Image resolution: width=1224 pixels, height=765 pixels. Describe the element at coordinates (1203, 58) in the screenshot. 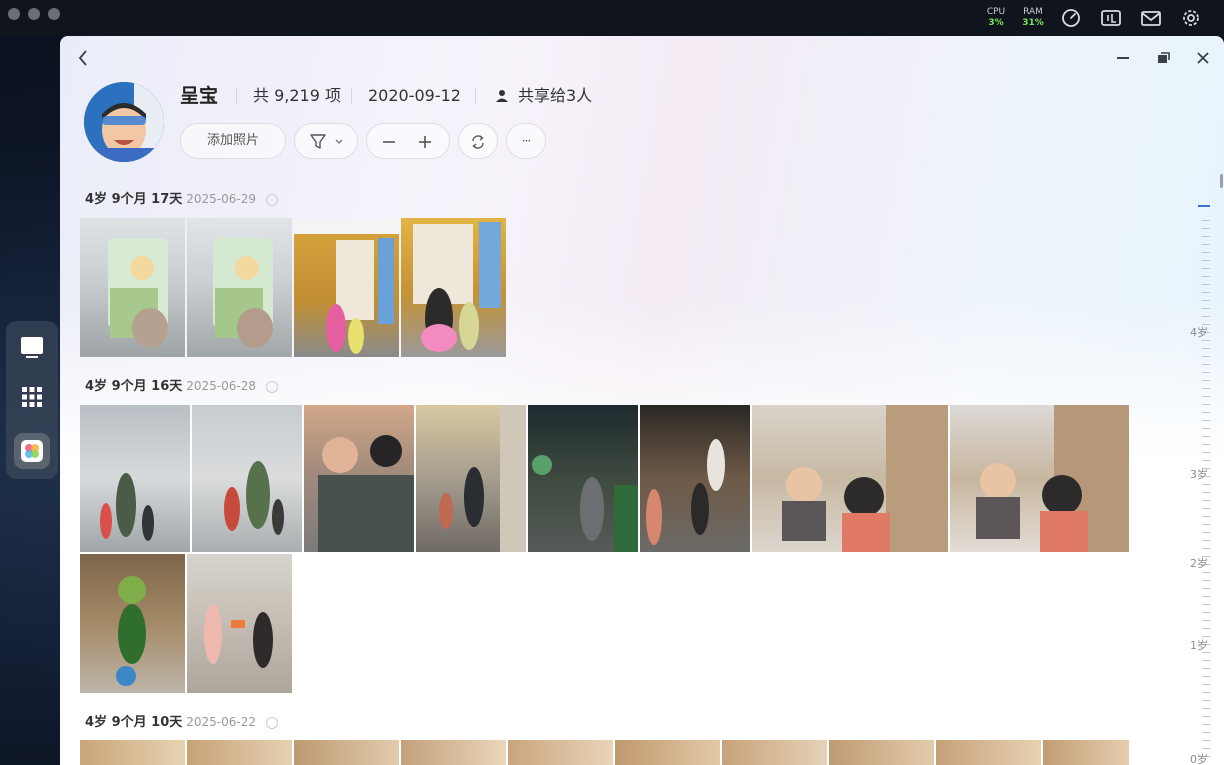

I see `close-icon` at that location.